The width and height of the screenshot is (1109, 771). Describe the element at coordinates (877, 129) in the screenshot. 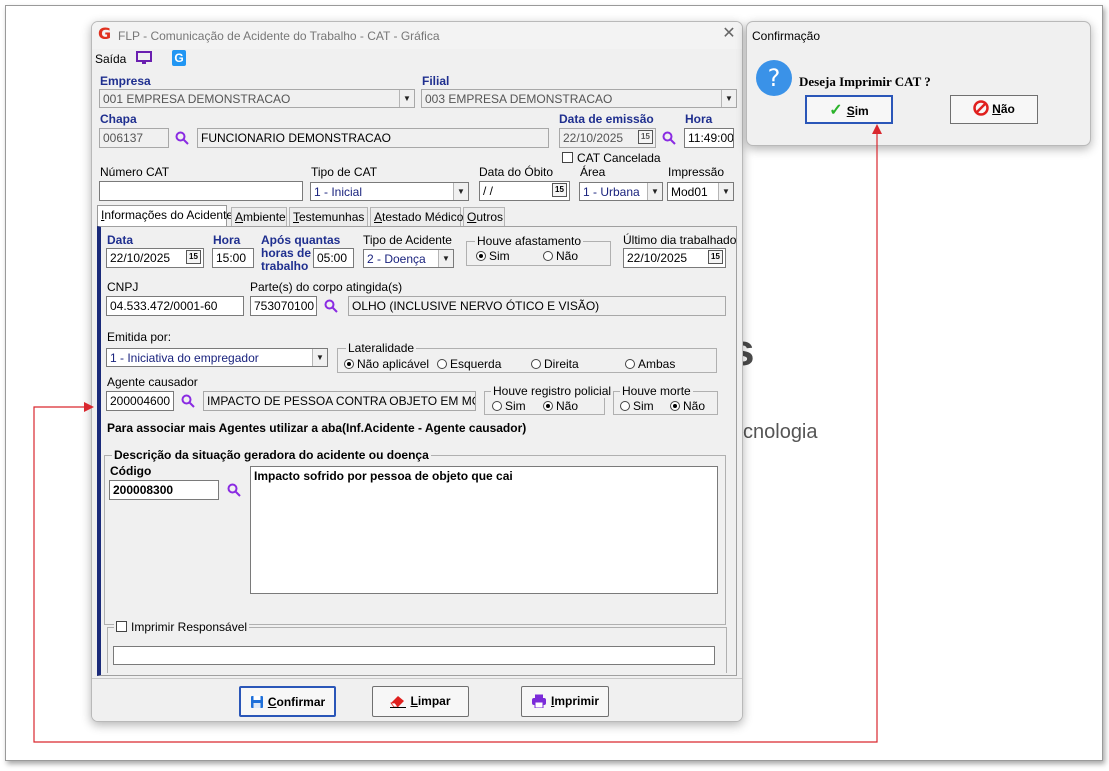

I see `annotation-arrowhead-up` at that location.